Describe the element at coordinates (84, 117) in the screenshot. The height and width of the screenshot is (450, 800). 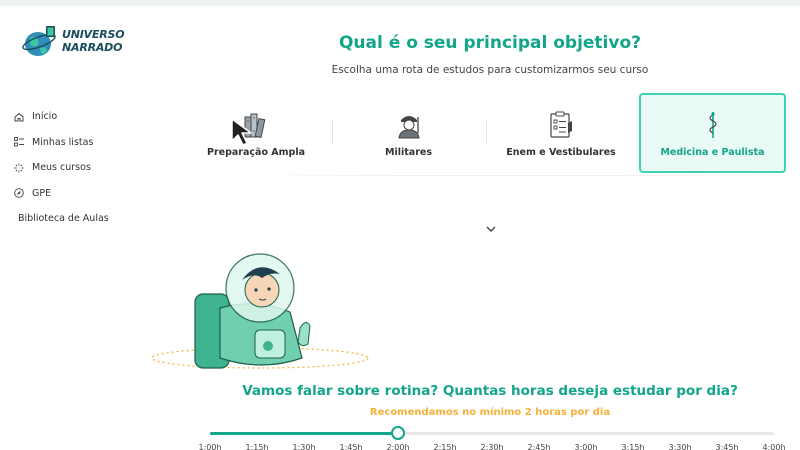
I see `sidebar-item-inicio: Início` at that location.